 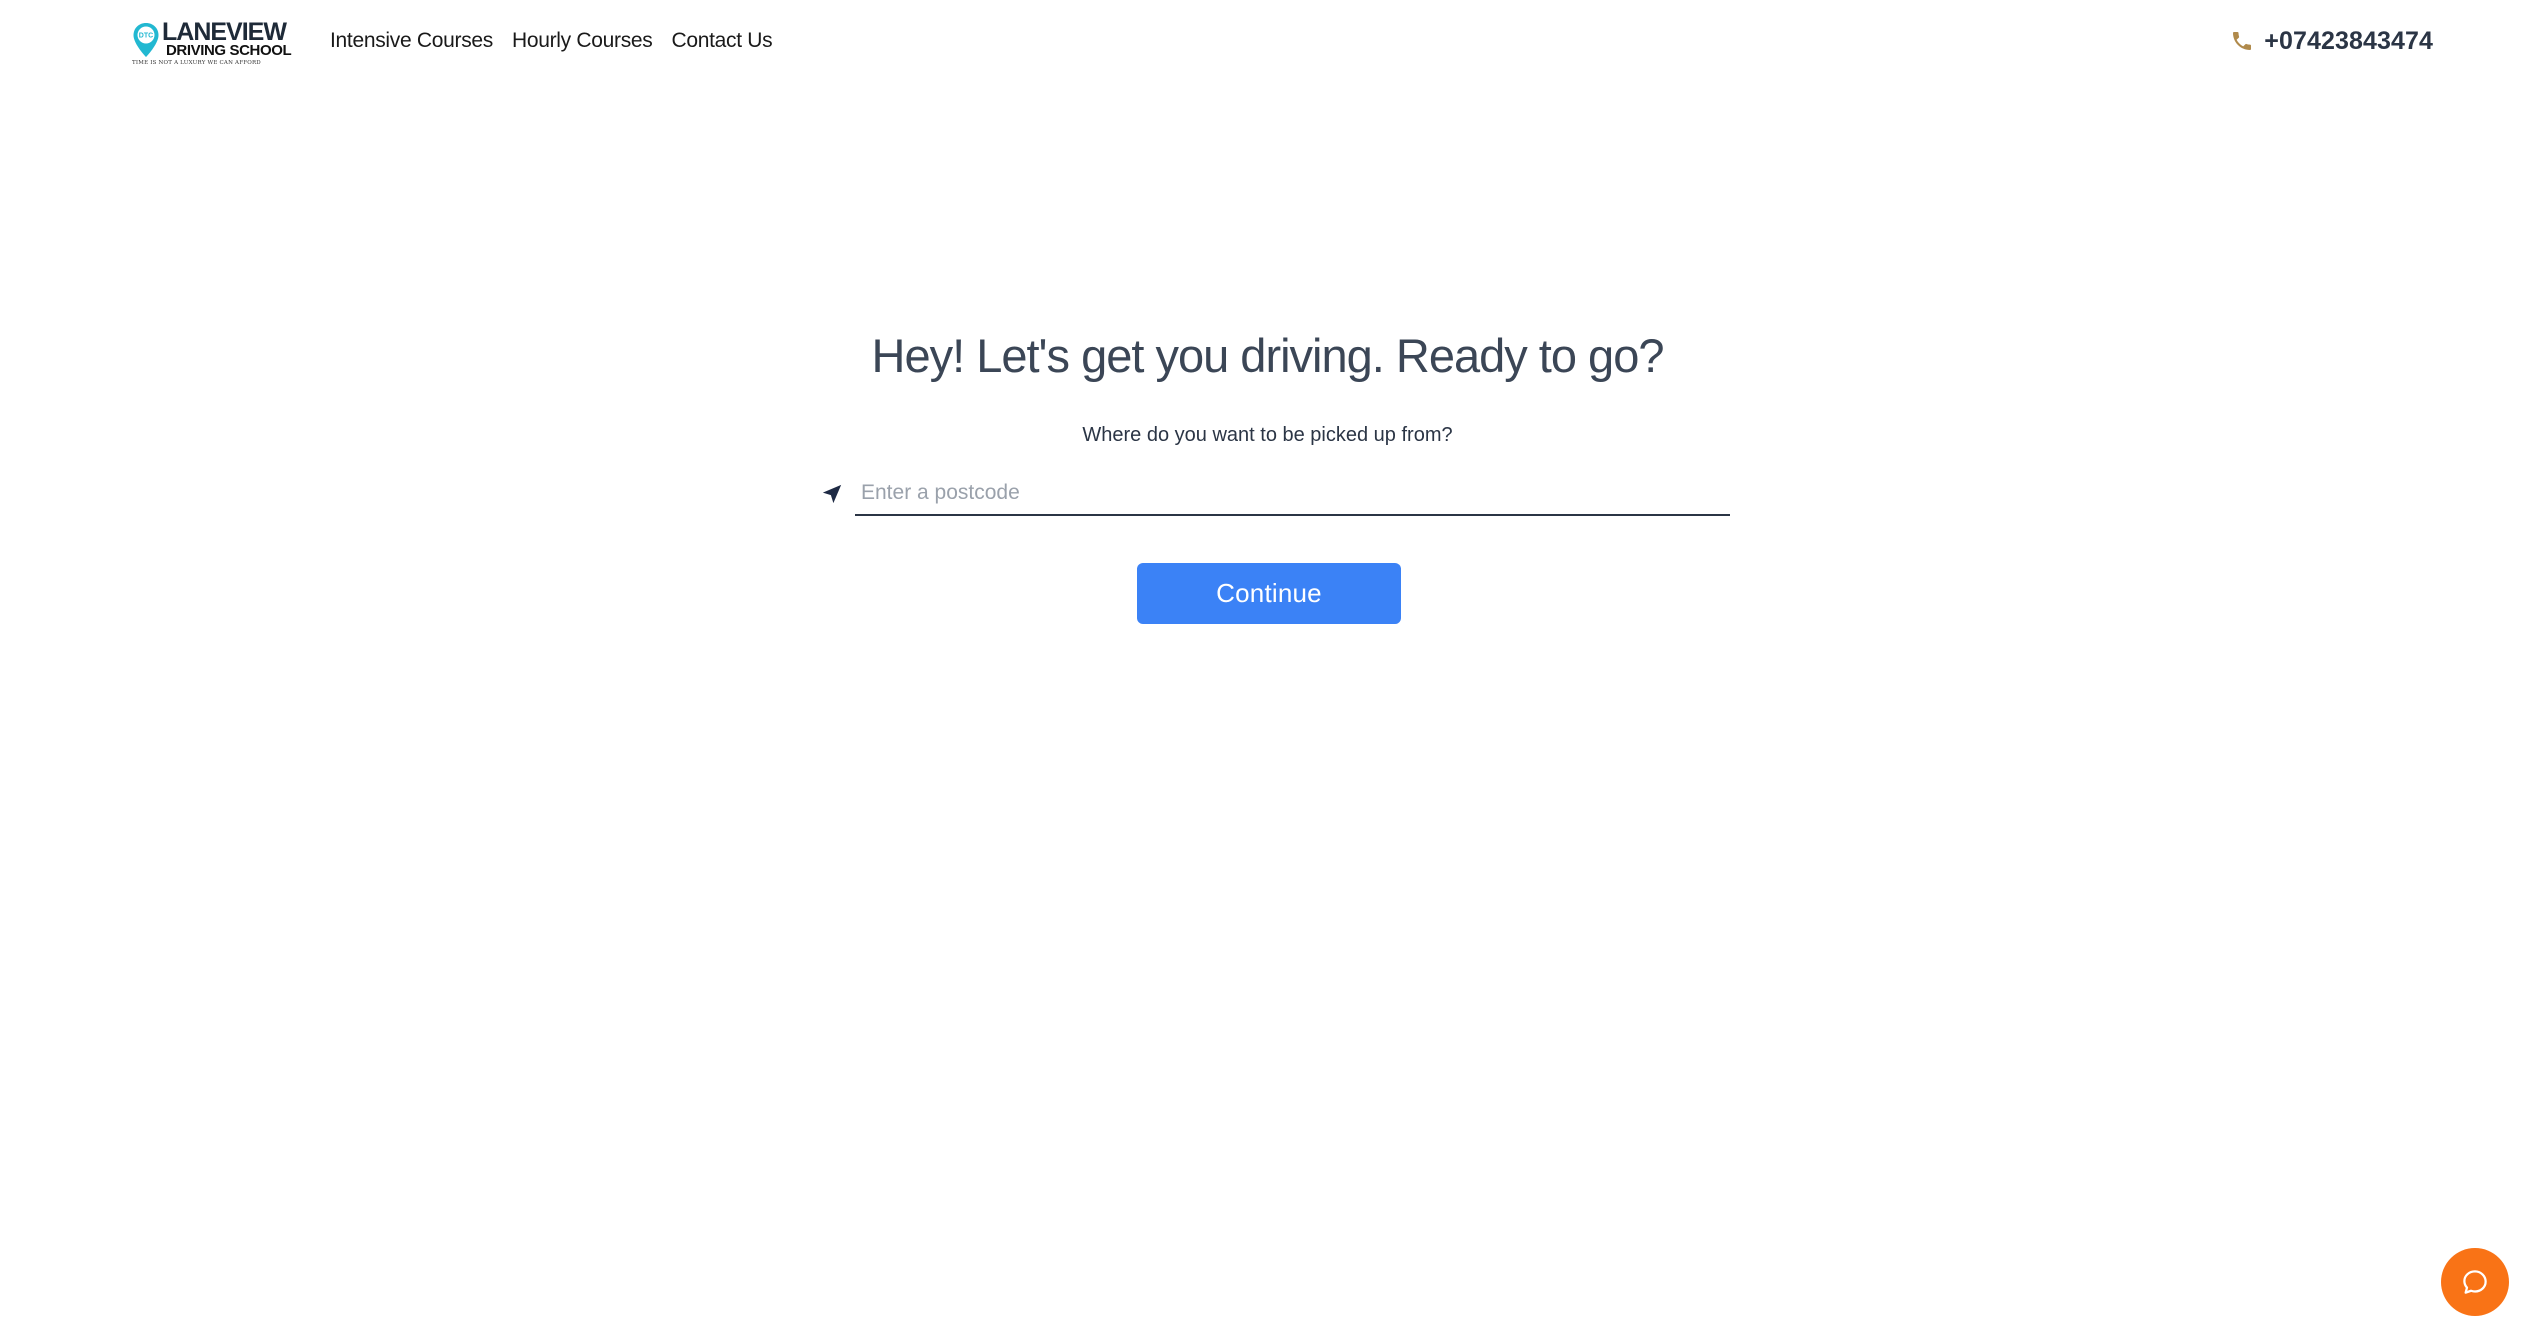 What do you see at coordinates (229, 50) in the screenshot?
I see `logo-subtitle: DRIVING SCHOOL` at bounding box center [229, 50].